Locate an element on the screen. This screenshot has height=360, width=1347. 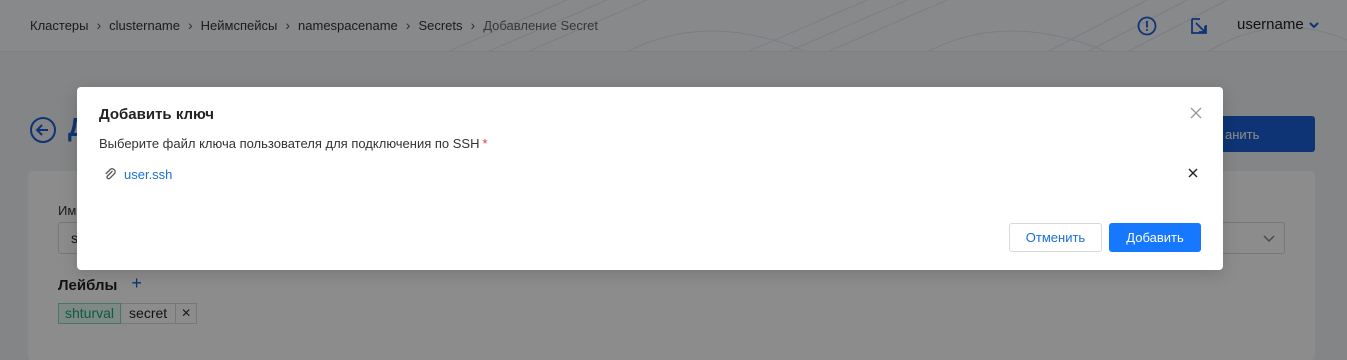
close-icon is located at coordinates (1196, 113).